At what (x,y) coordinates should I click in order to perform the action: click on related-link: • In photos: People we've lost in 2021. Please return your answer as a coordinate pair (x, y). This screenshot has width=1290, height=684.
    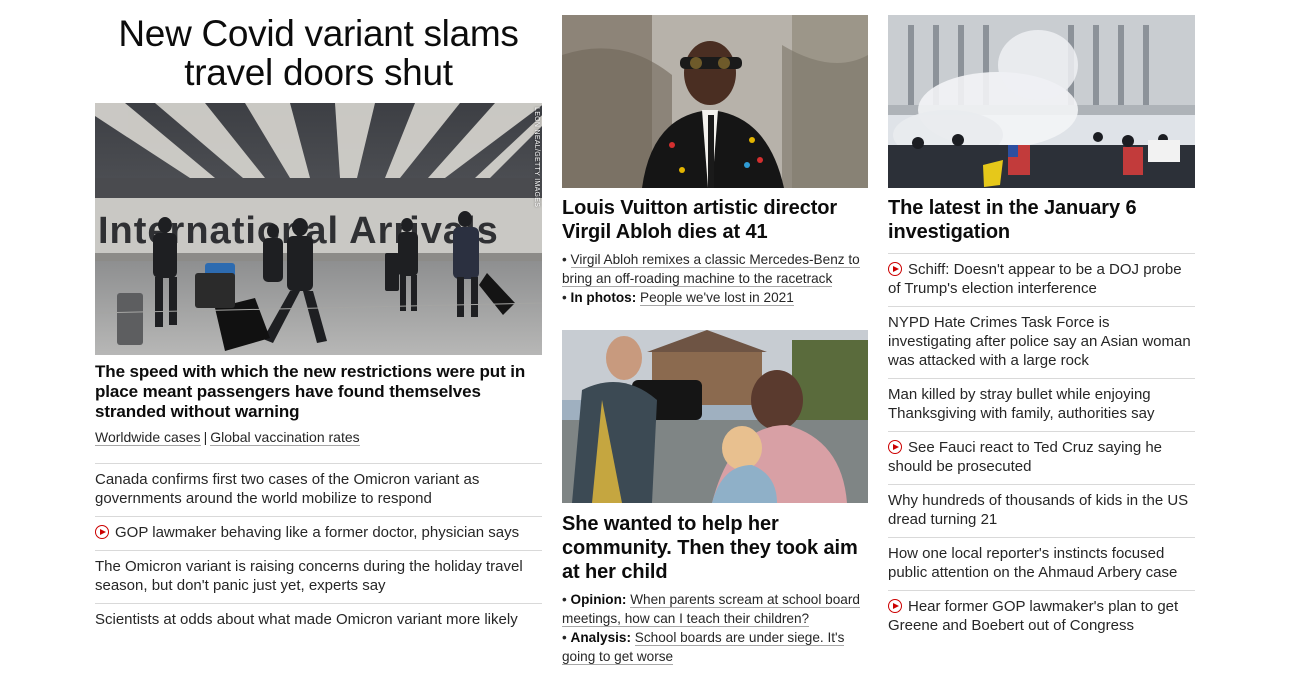
    Looking at the image, I should click on (715, 297).